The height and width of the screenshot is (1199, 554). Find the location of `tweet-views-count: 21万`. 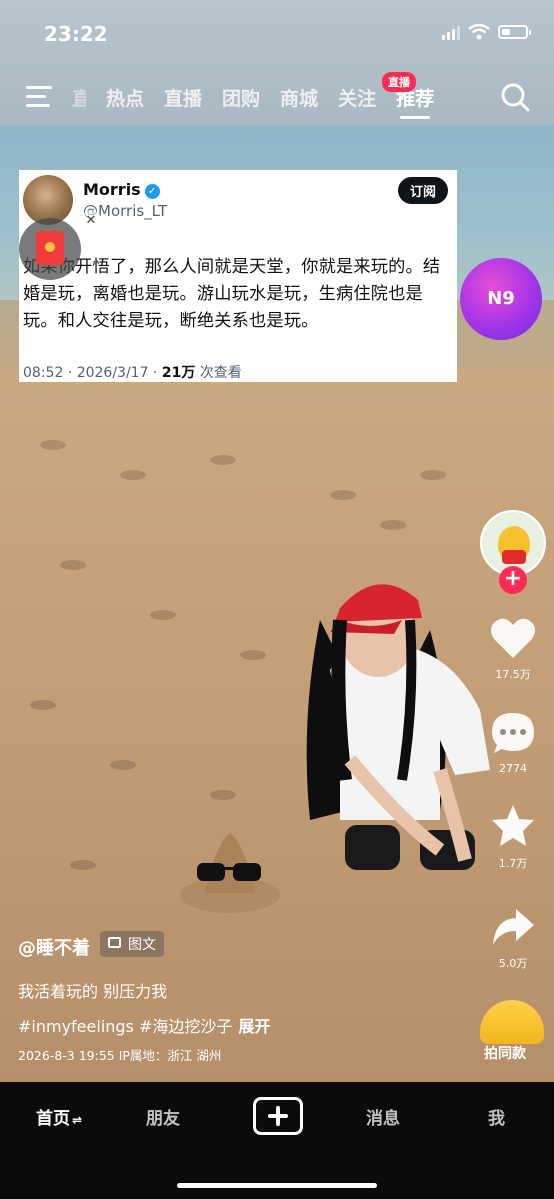

tweet-views-count: 21万 is located at coordinates (178, 373).